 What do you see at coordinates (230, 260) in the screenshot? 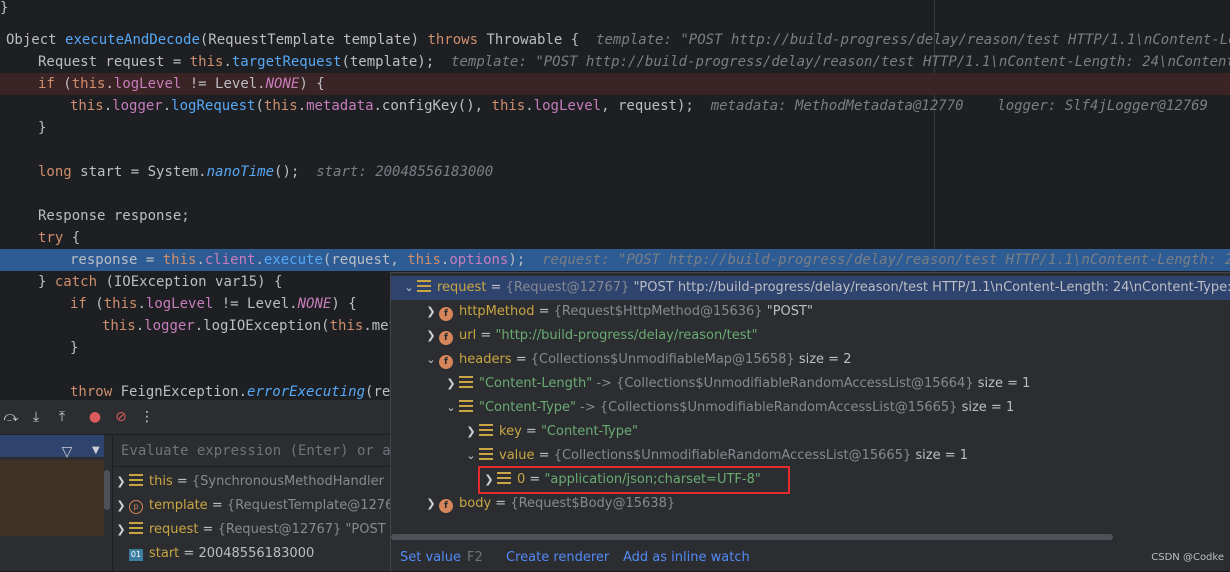
I see `field: client` at bounding box center [230, 260].